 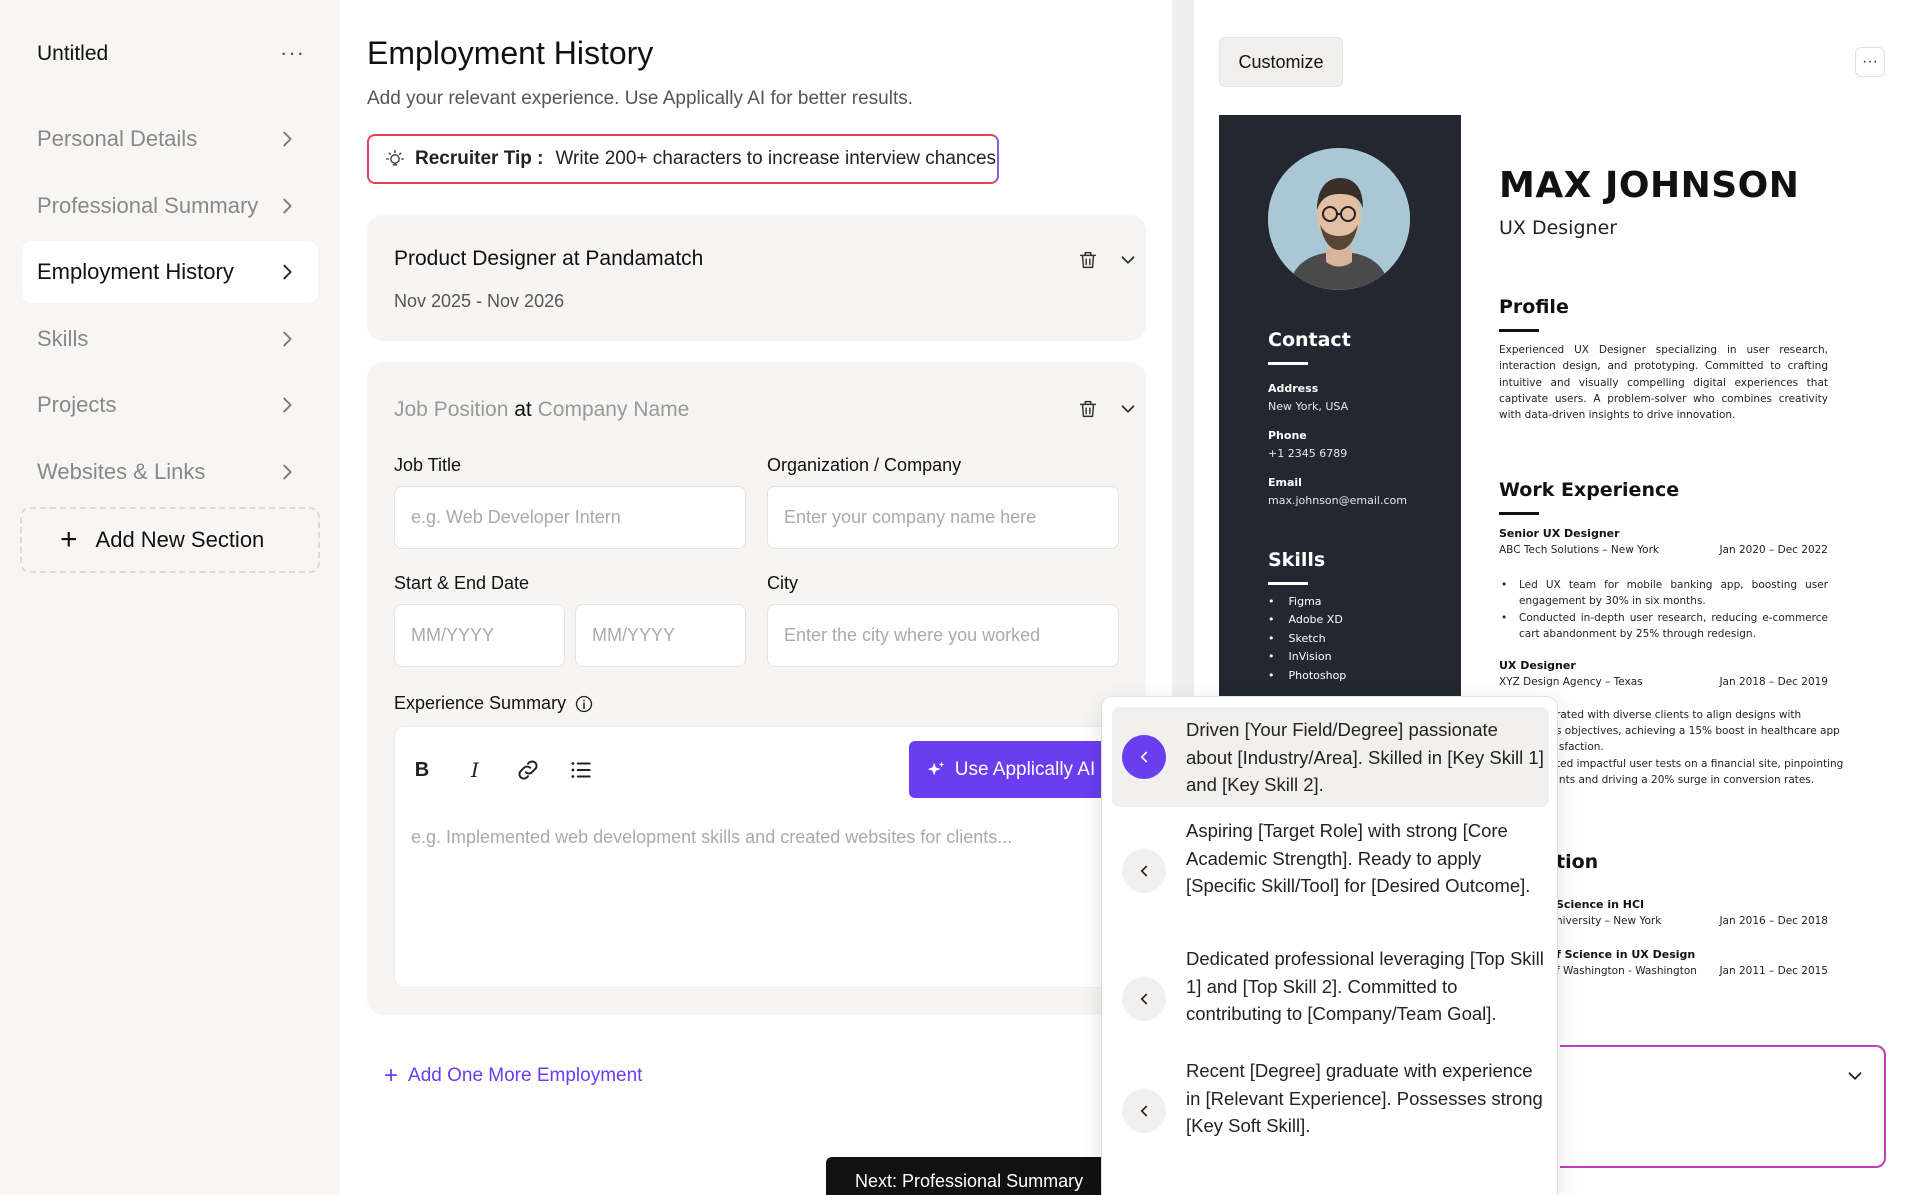 What do you see at coordinates (1626, 971) in the screenshot?
I see `edu-school: f Washington - Washington` at bounding box center [1626, 971].